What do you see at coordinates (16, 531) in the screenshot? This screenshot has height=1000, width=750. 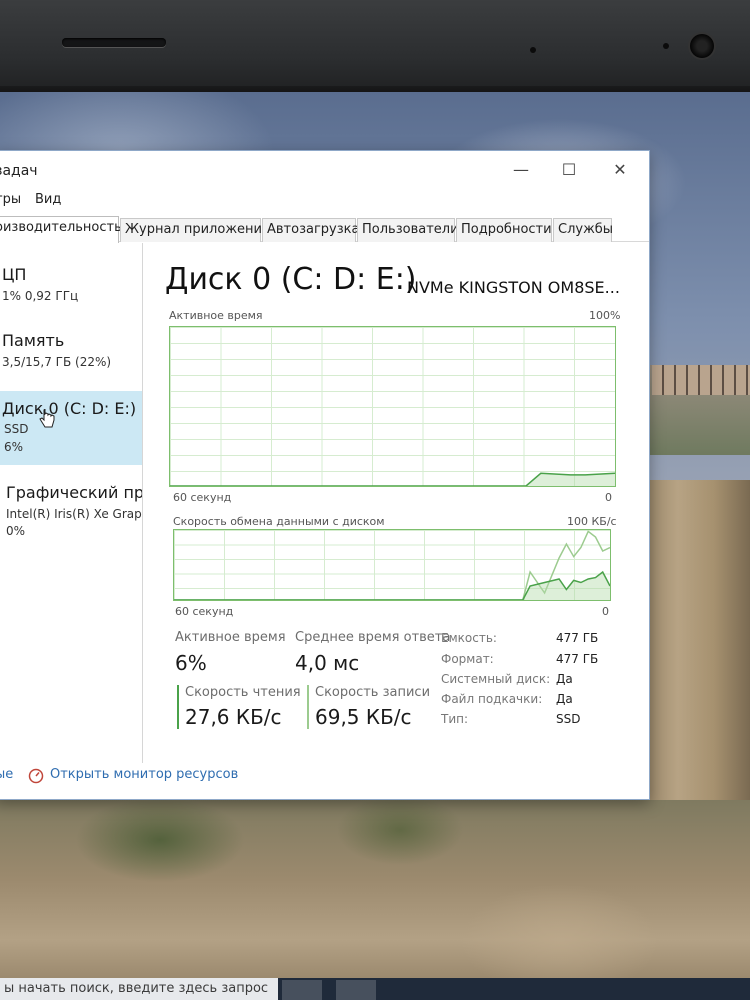 I see `sidebar-item-usage: 0%` at bounding box center [16, 531].